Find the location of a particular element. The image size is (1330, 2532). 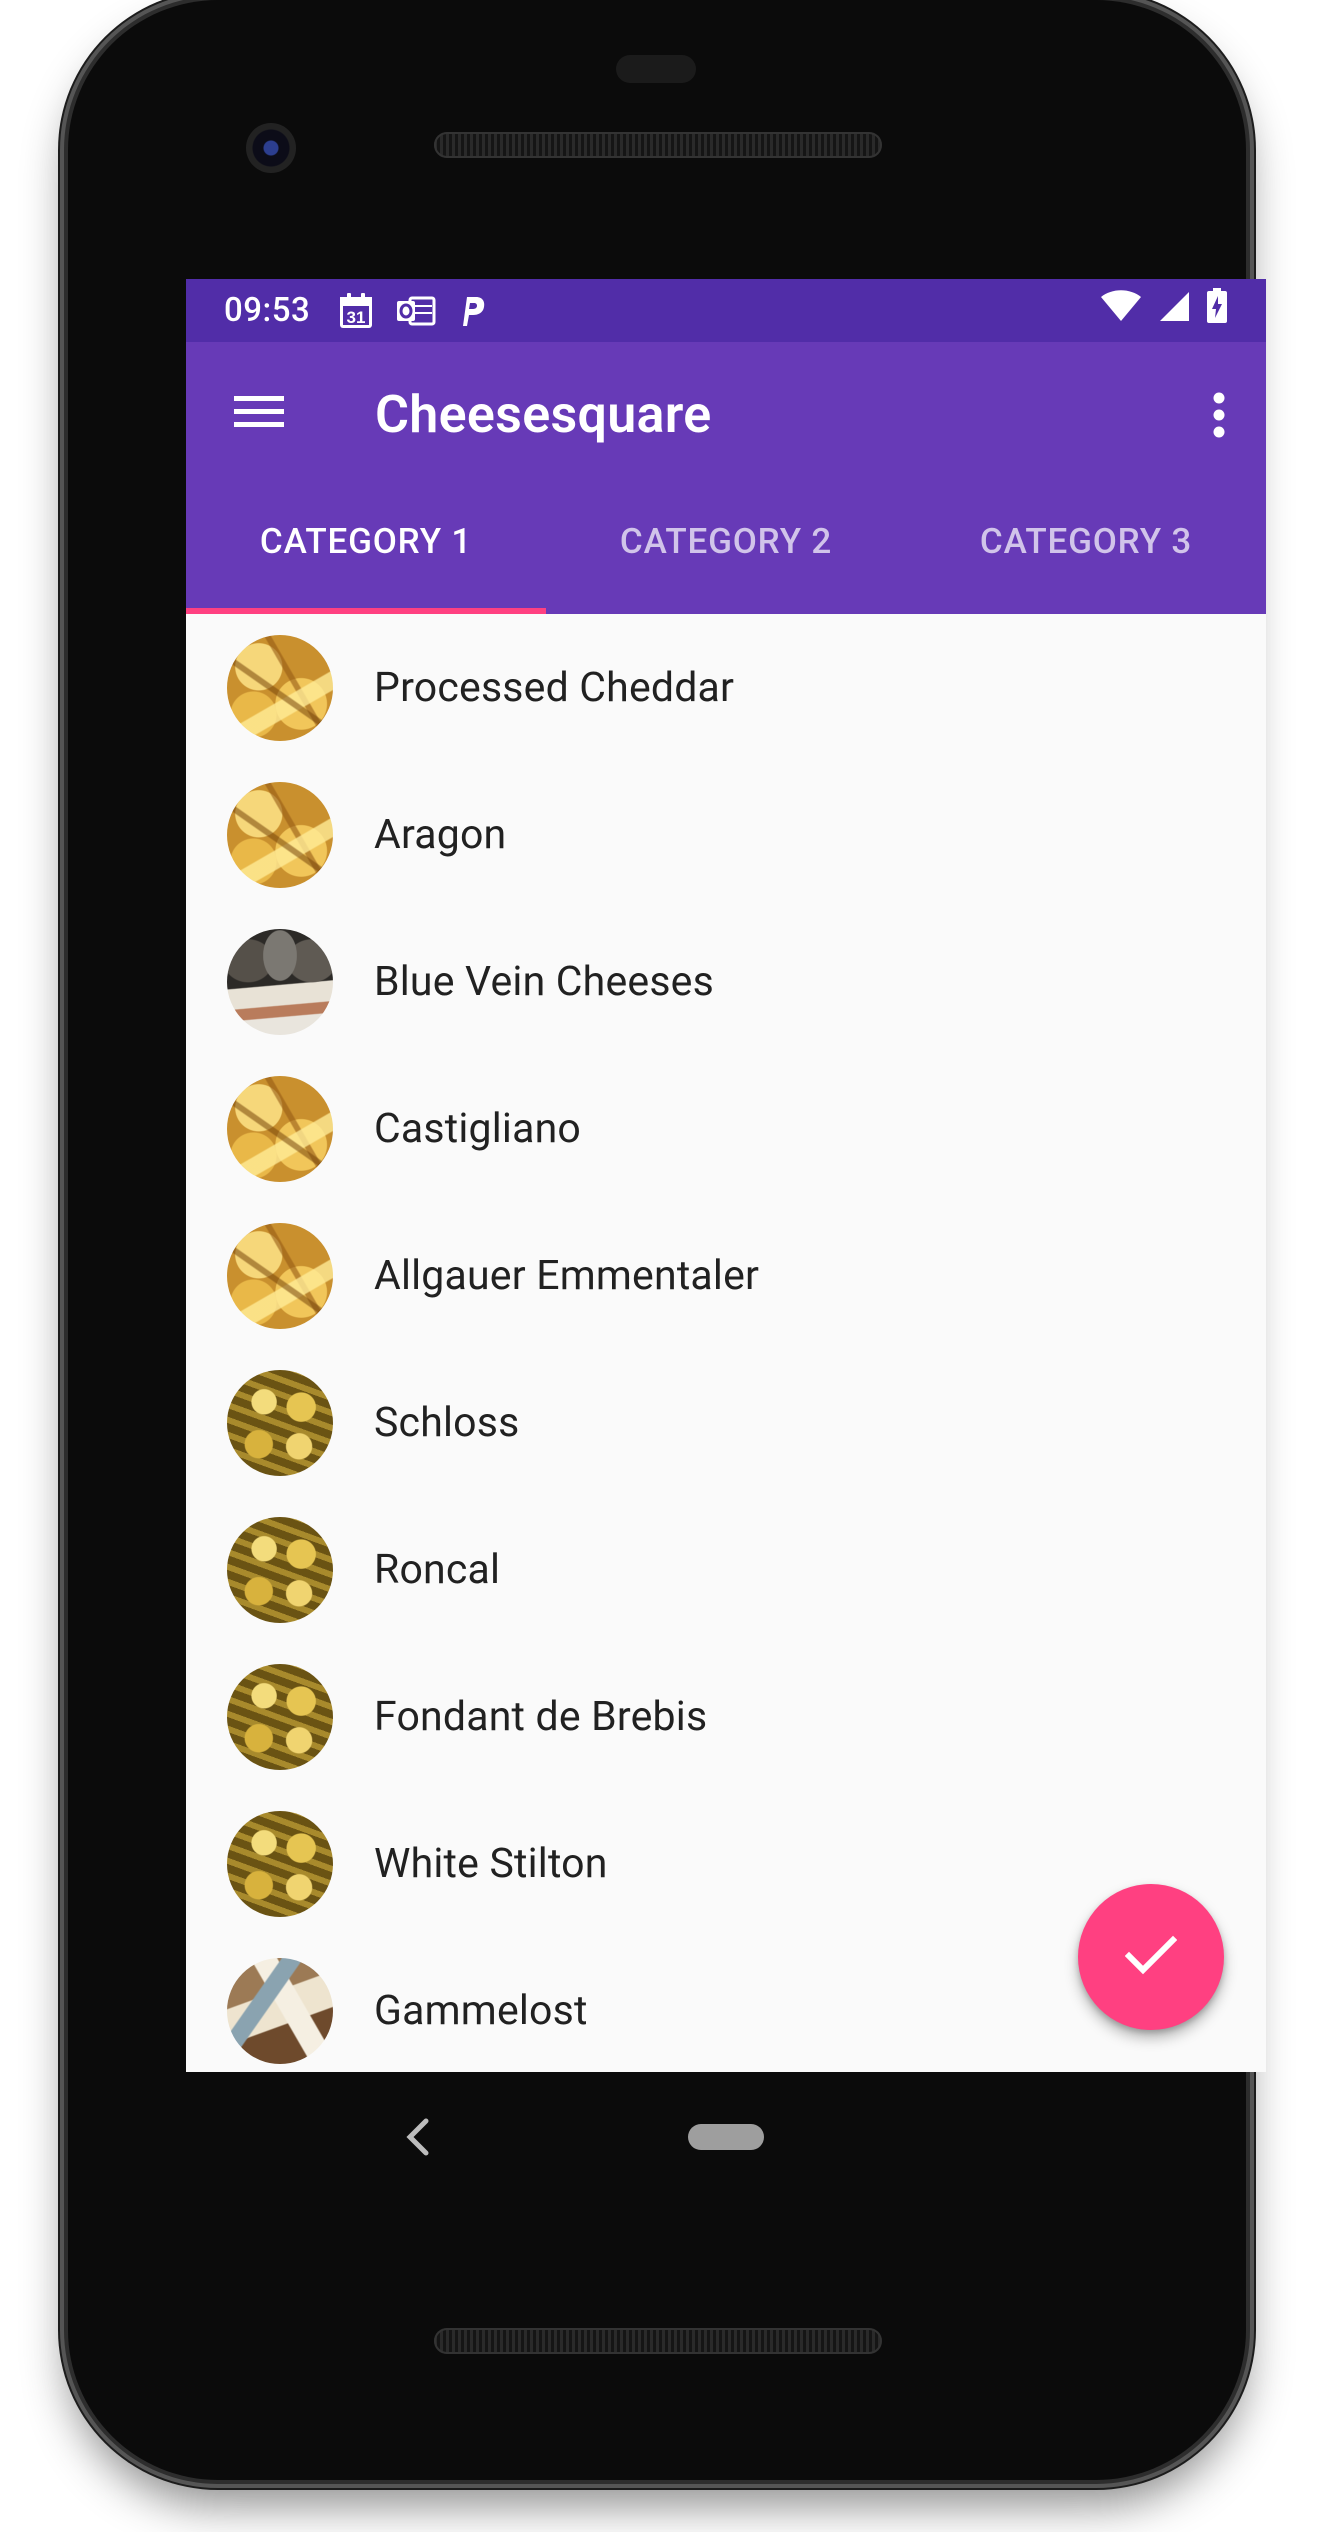

cheese-name: Castigliano is located at coordinates (478, 1128).